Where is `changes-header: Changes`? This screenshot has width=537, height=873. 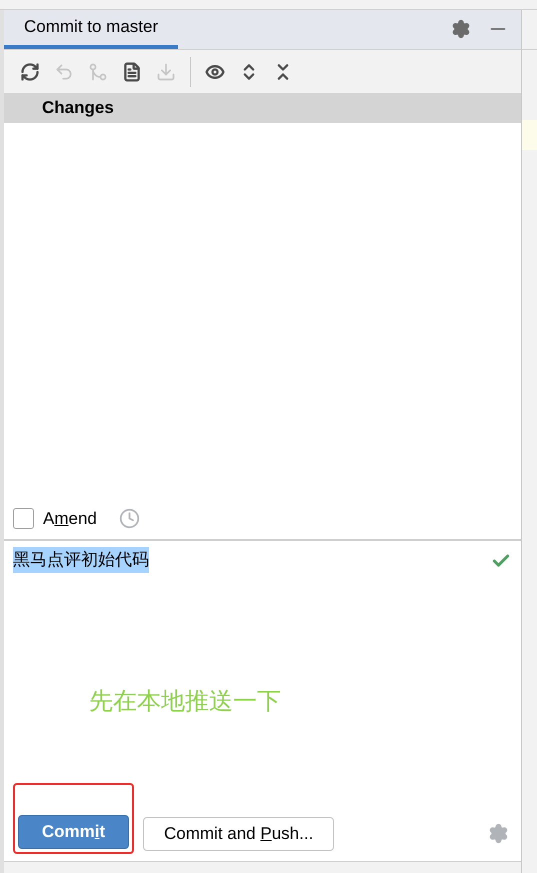
changes-header: Changes is located at coordinates (262, 108).